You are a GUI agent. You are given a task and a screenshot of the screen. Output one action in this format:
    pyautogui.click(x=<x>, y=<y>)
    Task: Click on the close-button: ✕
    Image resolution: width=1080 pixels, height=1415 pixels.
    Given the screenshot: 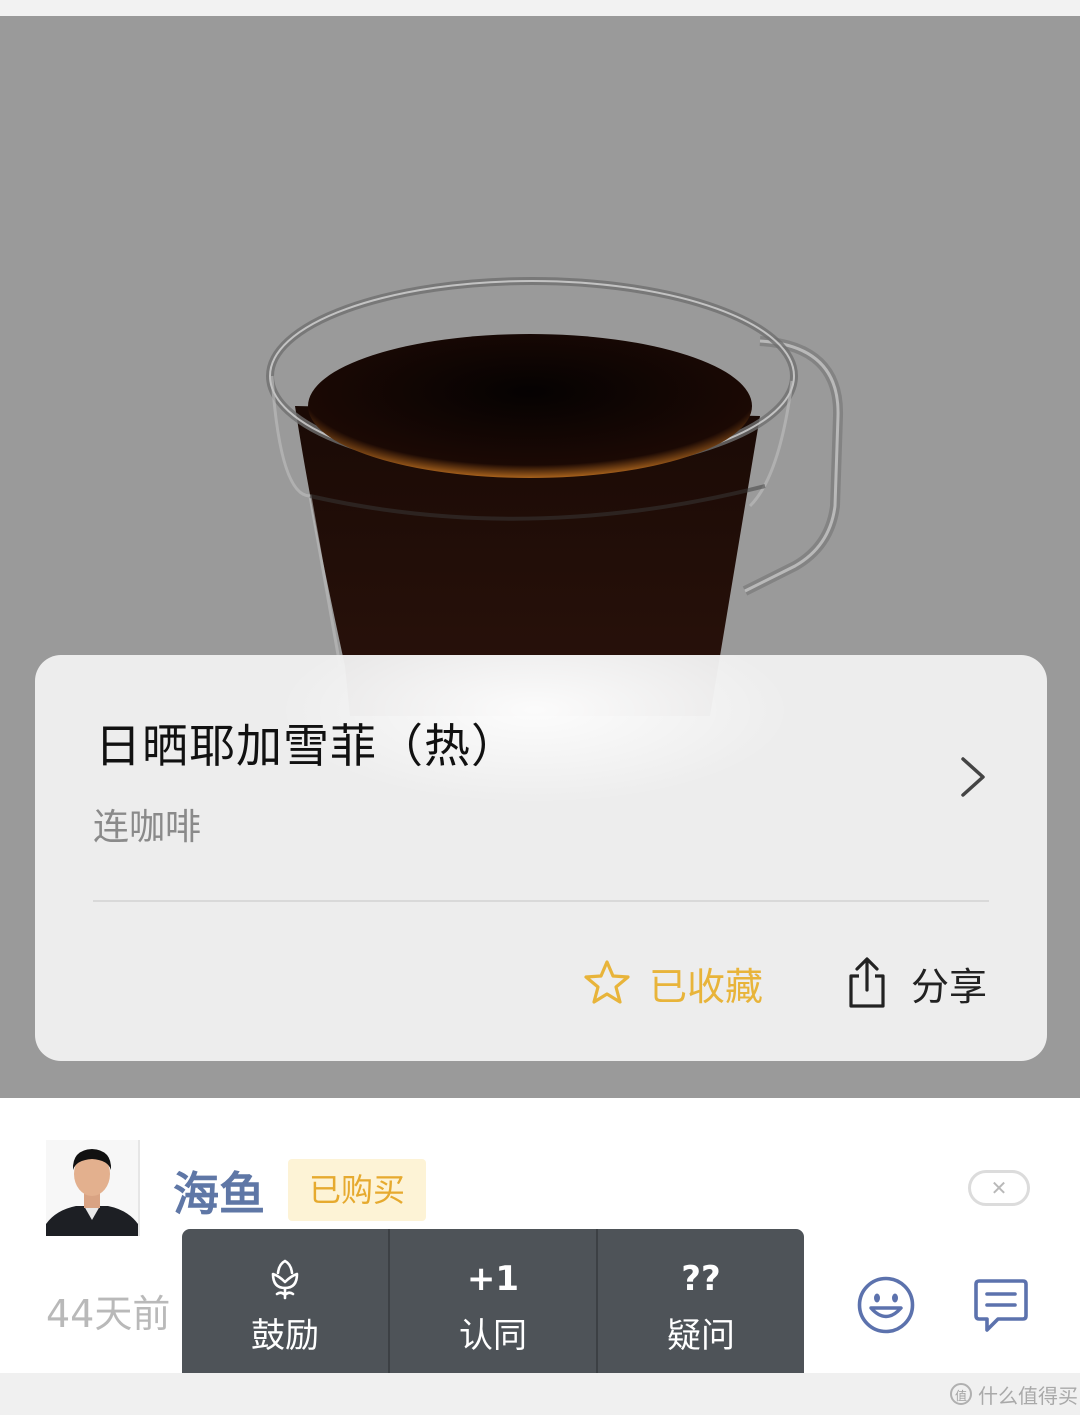 What is the action you would take?
    pyautogui.click(x=999, y=1188)
    